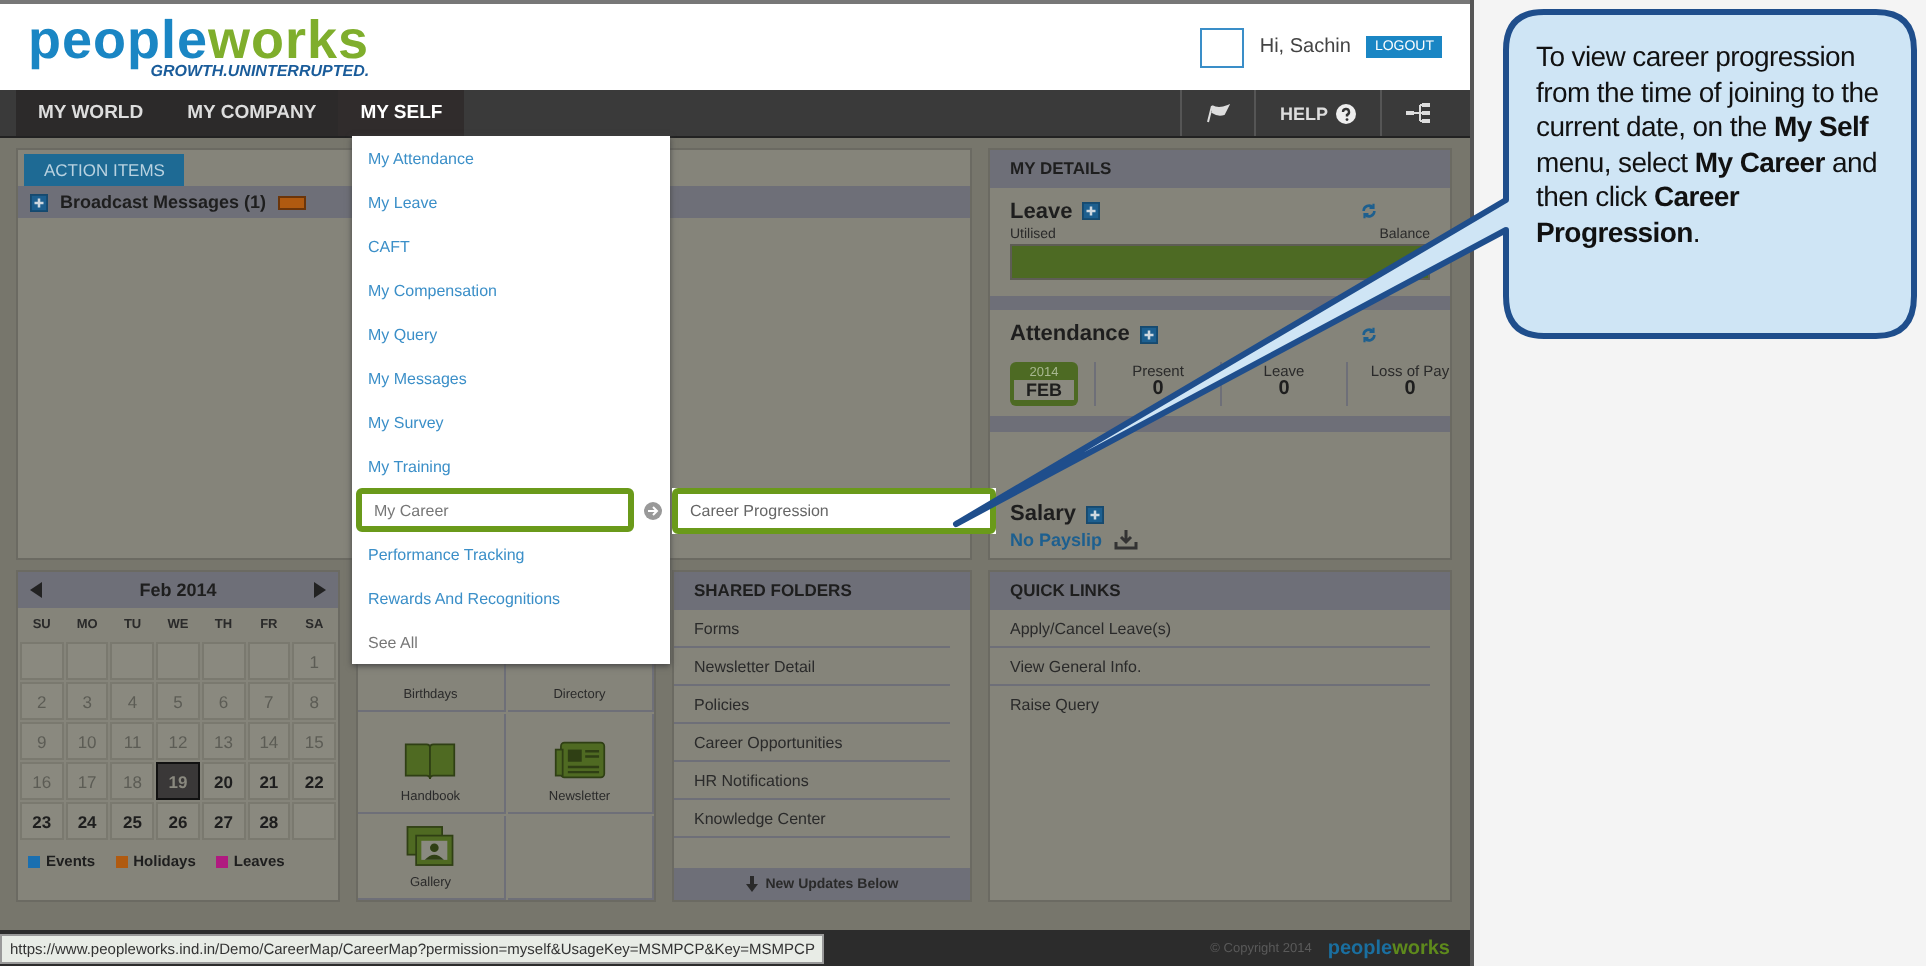  What do you see at coordinates (812, 818) in the screenshot?
I see `folder-link: Knowledge Center` at bounding box center [812, 818].